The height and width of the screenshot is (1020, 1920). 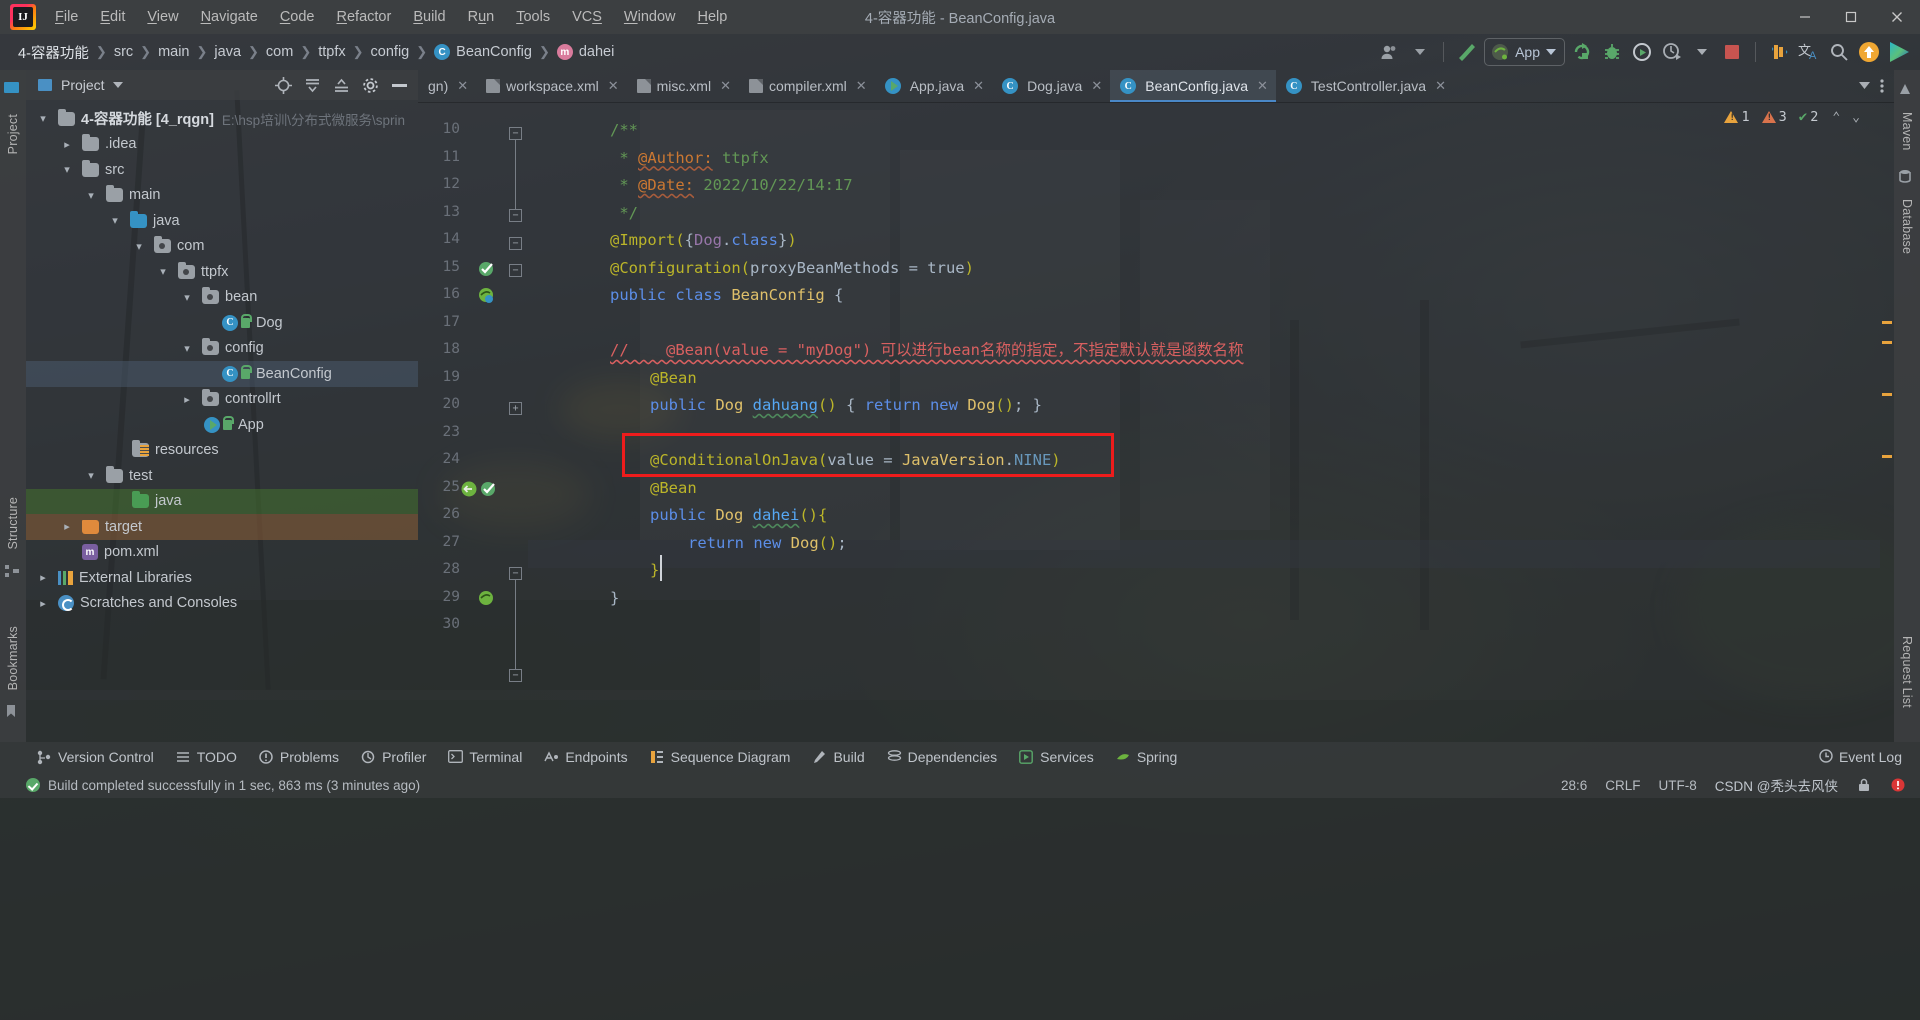 I want to click on breadcrumb-dahei: m dahei, so click(x=585, y=52).